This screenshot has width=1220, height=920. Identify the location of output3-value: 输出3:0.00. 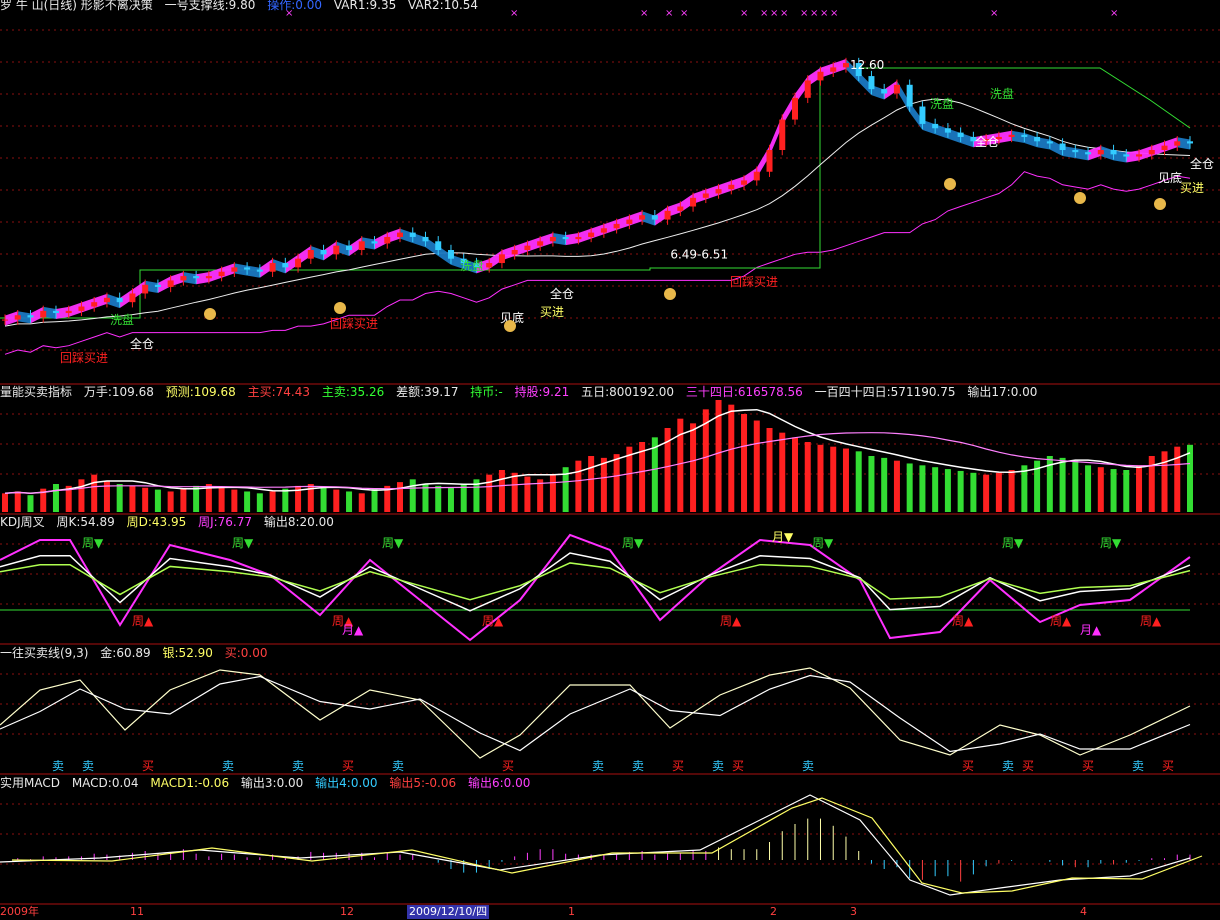
(272, 783).